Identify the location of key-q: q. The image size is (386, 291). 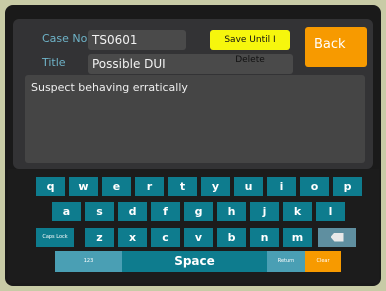
(50, 186).